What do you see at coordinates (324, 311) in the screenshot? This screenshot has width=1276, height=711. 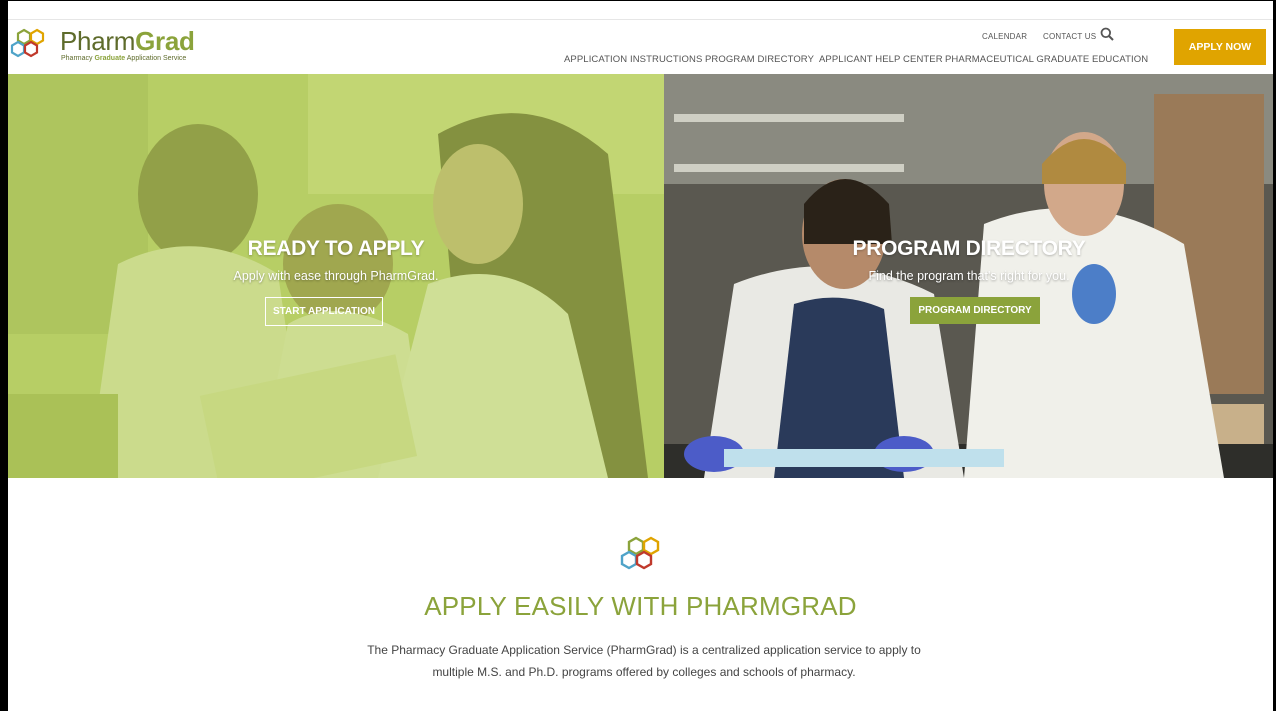 I see `start-application-button: START APPLICATION` at bounding box center [324, 311].